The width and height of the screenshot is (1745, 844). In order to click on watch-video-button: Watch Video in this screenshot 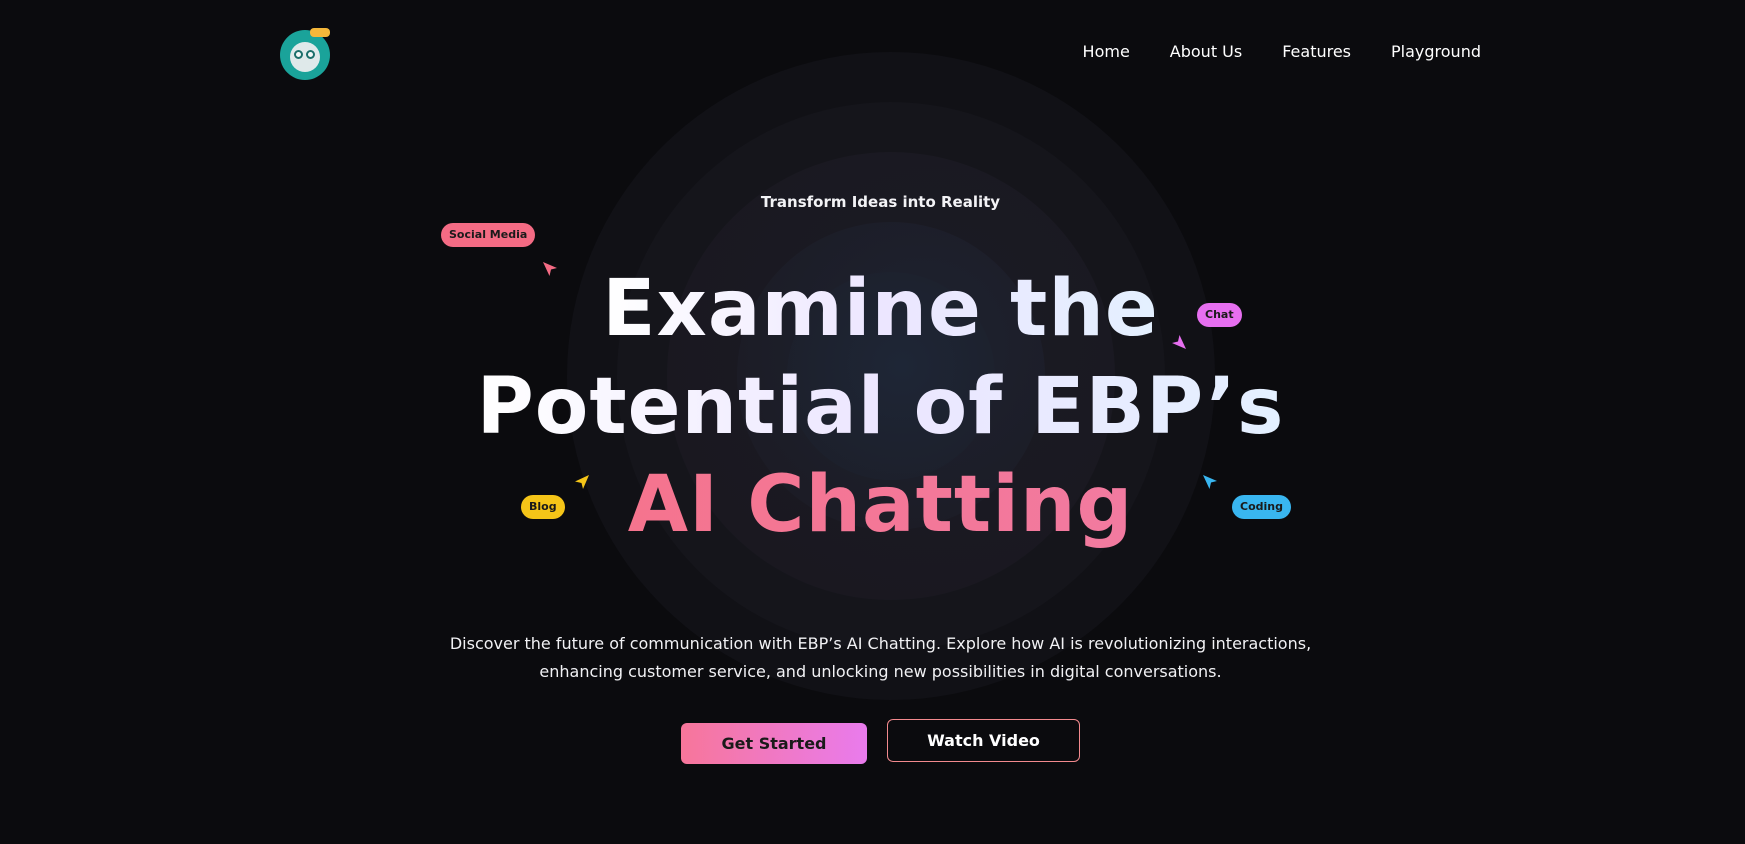, I will do `click(983, 740)`.